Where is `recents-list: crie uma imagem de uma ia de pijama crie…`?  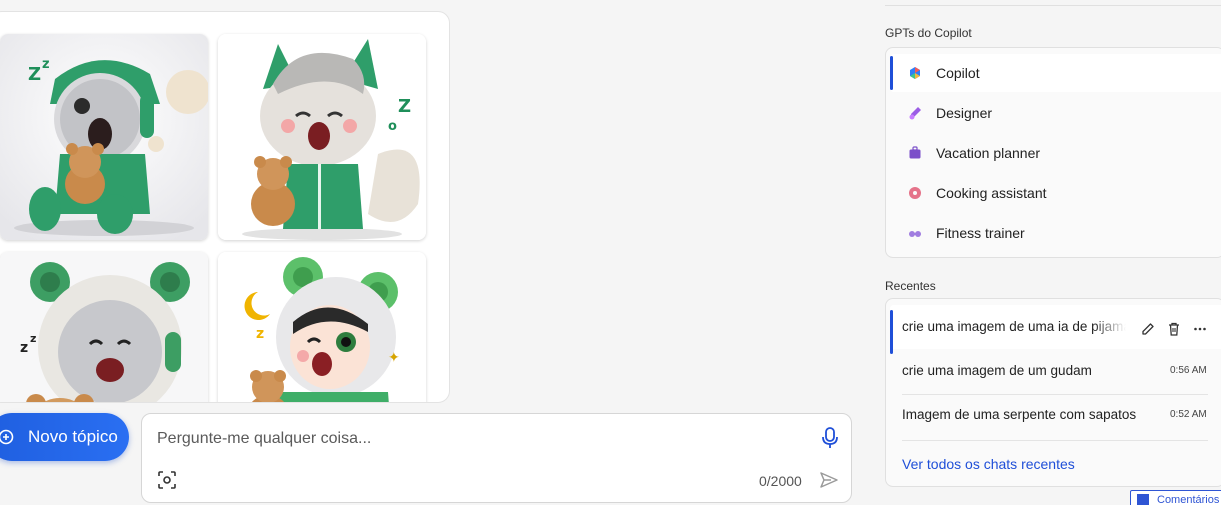 recents-list: crie uma imagem de uma ia de pijama crie… is located at coordinates (1053, 392).